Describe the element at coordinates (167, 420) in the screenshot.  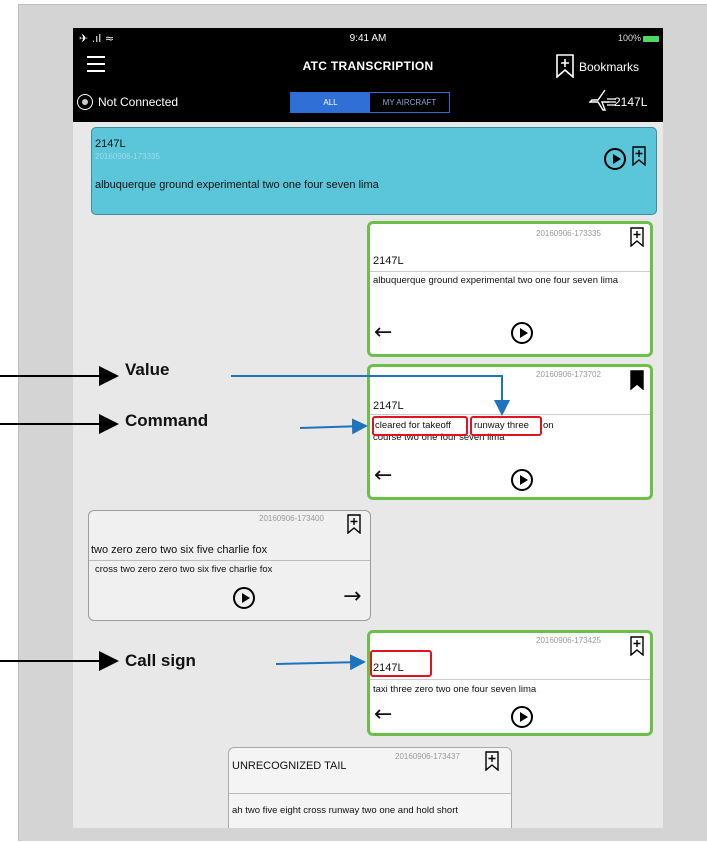
I see `annotation-command: Command` at that location.